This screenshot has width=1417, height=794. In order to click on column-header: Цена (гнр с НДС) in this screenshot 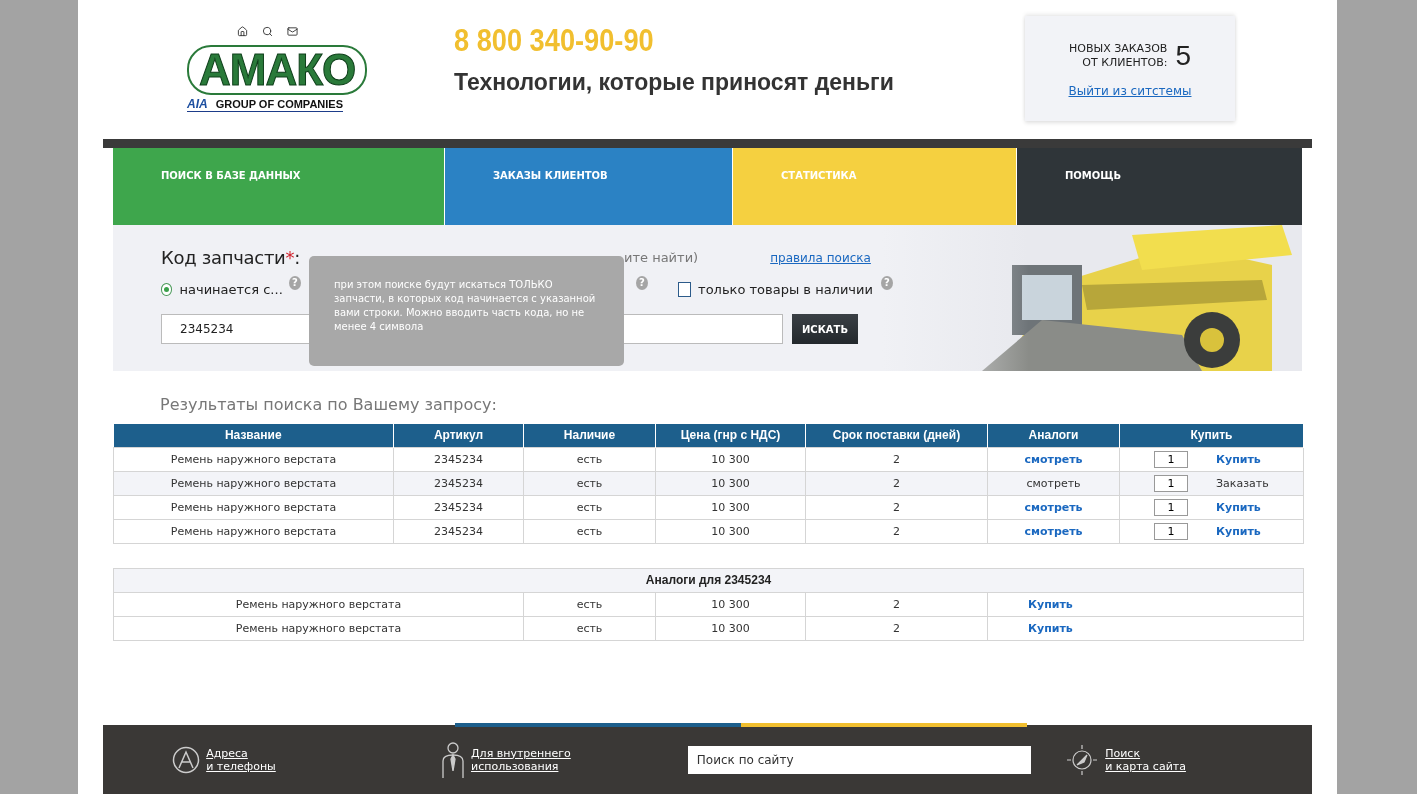, I will do `click(730, 435)`.